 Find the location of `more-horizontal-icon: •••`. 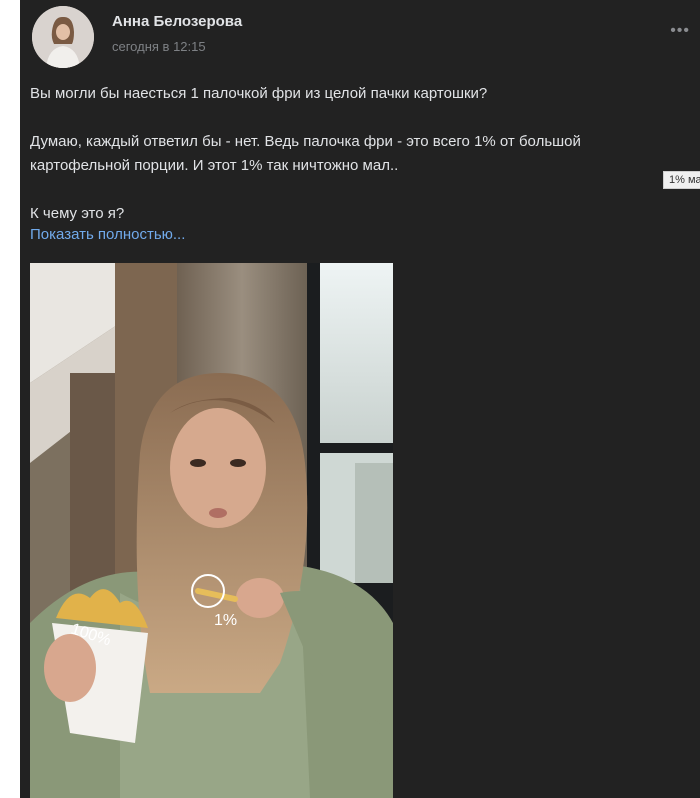

more-horizontal-icon: ••• is located at coordinates (680, 31).